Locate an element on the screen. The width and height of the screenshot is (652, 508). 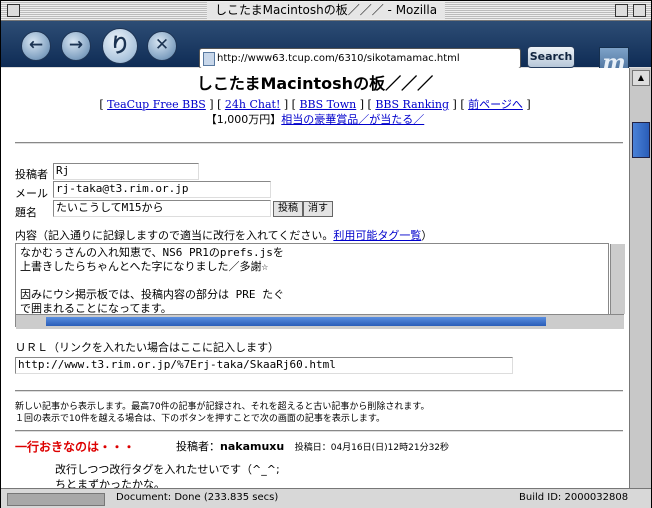
link-bbs-town: BBS Town is located at coordinates (327, 104).